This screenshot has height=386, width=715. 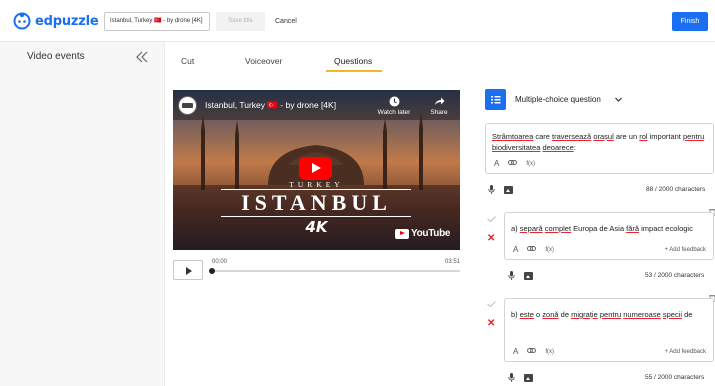 I want to click on text-run: important, so click(x=665, y=136).